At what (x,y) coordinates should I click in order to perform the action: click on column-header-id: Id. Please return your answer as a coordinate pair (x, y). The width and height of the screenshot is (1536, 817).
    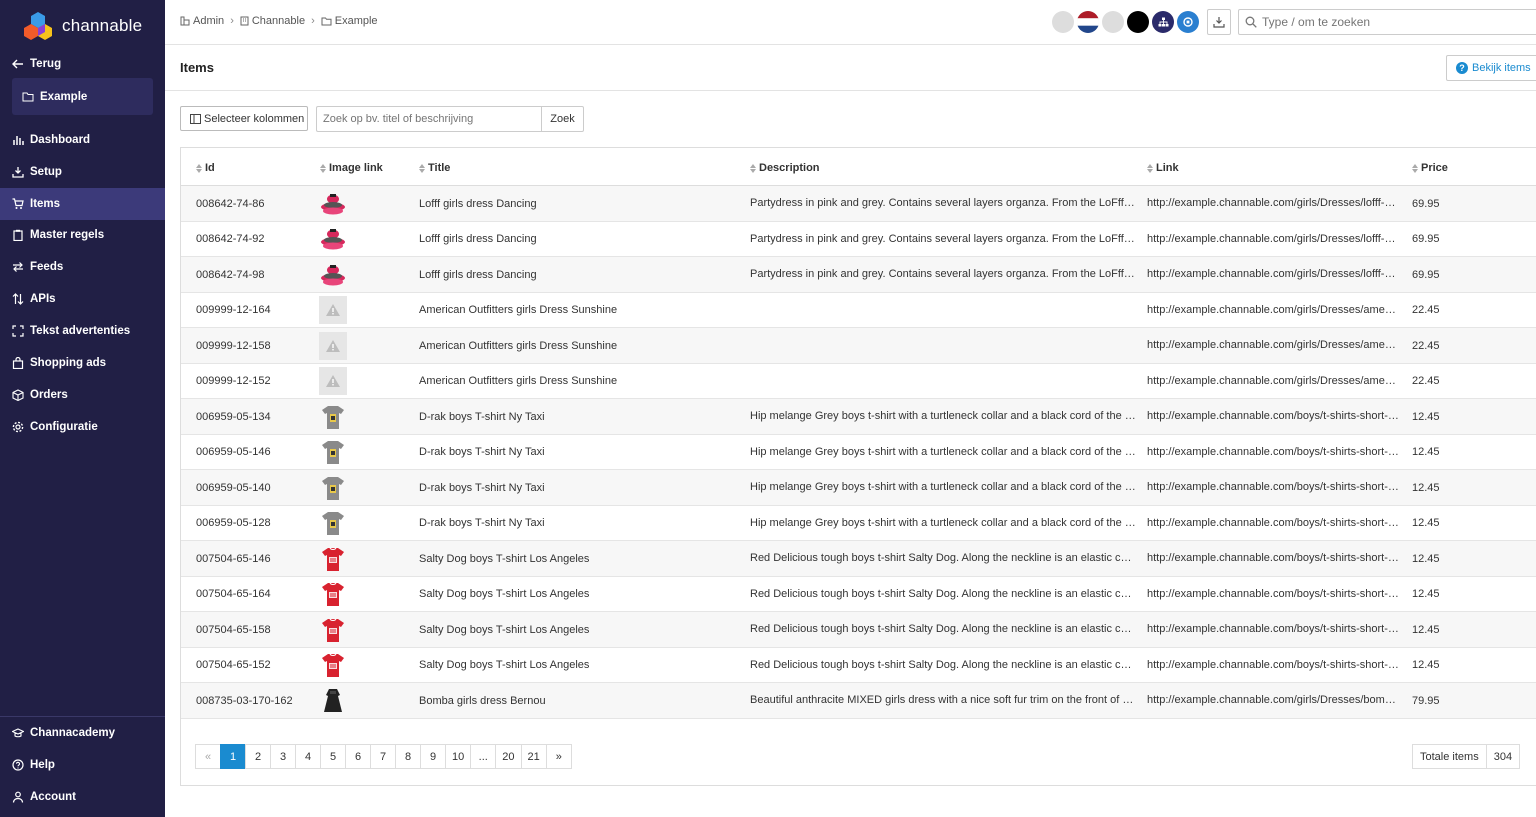
    Looking at the image, I should click on (205, 168).